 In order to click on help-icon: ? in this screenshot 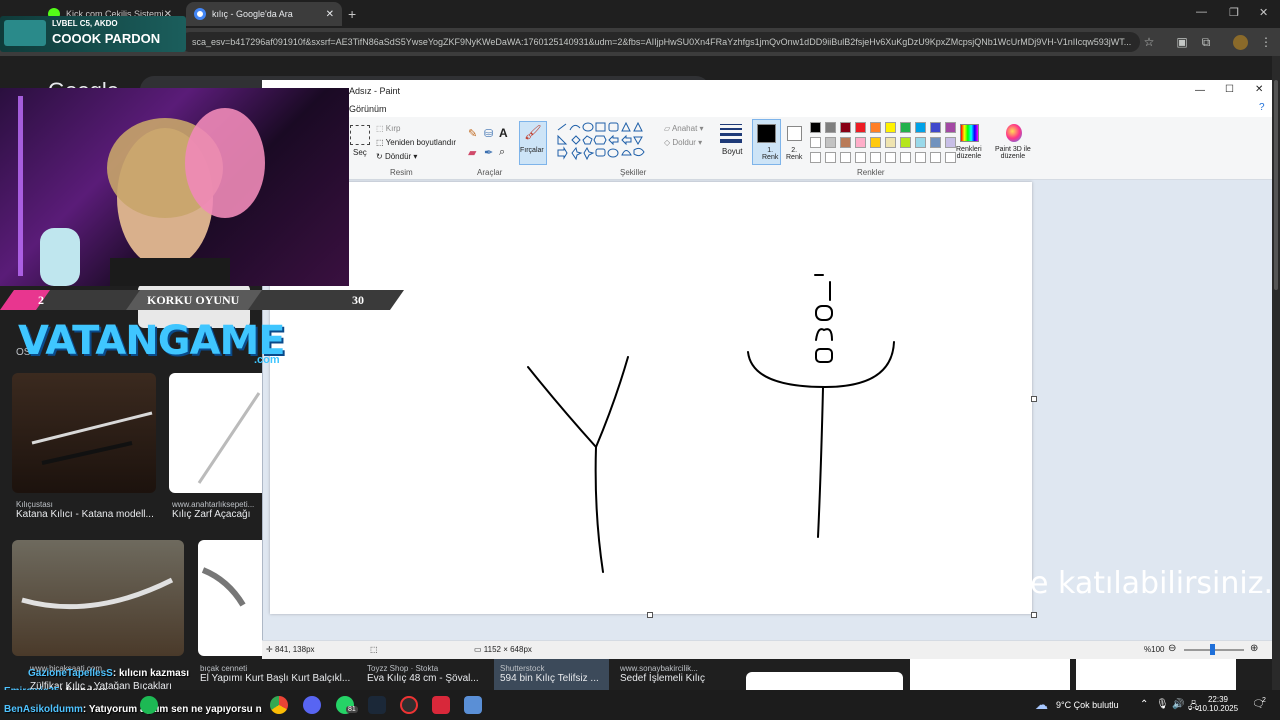, I will do `click(1262, 107)`.